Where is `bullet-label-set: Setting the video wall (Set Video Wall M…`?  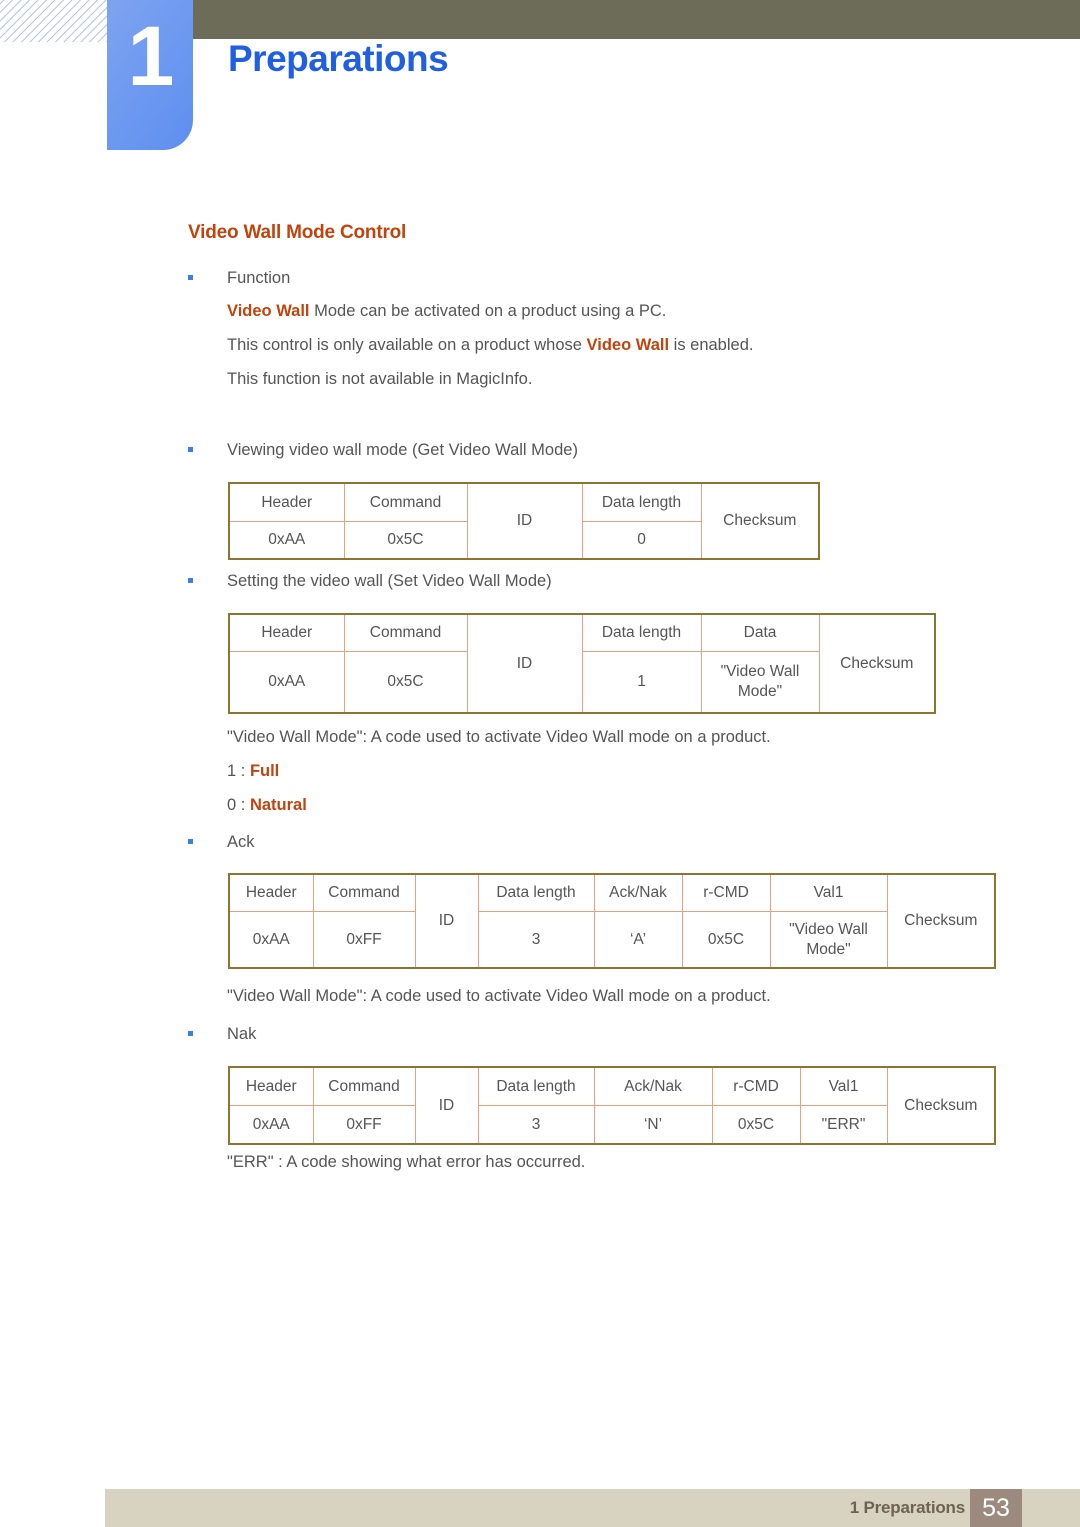
bullet-label-set: Setting the video wall (Set Video Wall M… is located at coordinates (389, 581).